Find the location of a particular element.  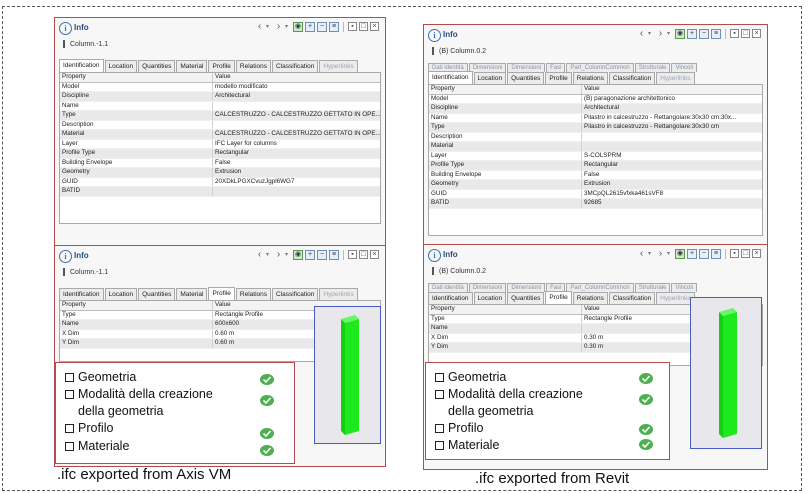

table-row: Model (B) paragonazione architettonico is located at coordinates (595, 99).